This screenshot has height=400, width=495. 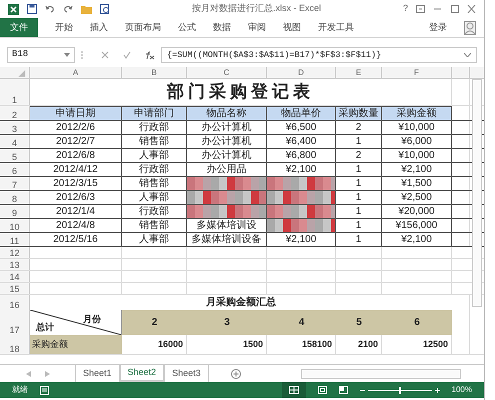 What do you see at coordinates (105, 9) in the screenshot?
I see `print-preview-icon` at bounding box center [105, 9].